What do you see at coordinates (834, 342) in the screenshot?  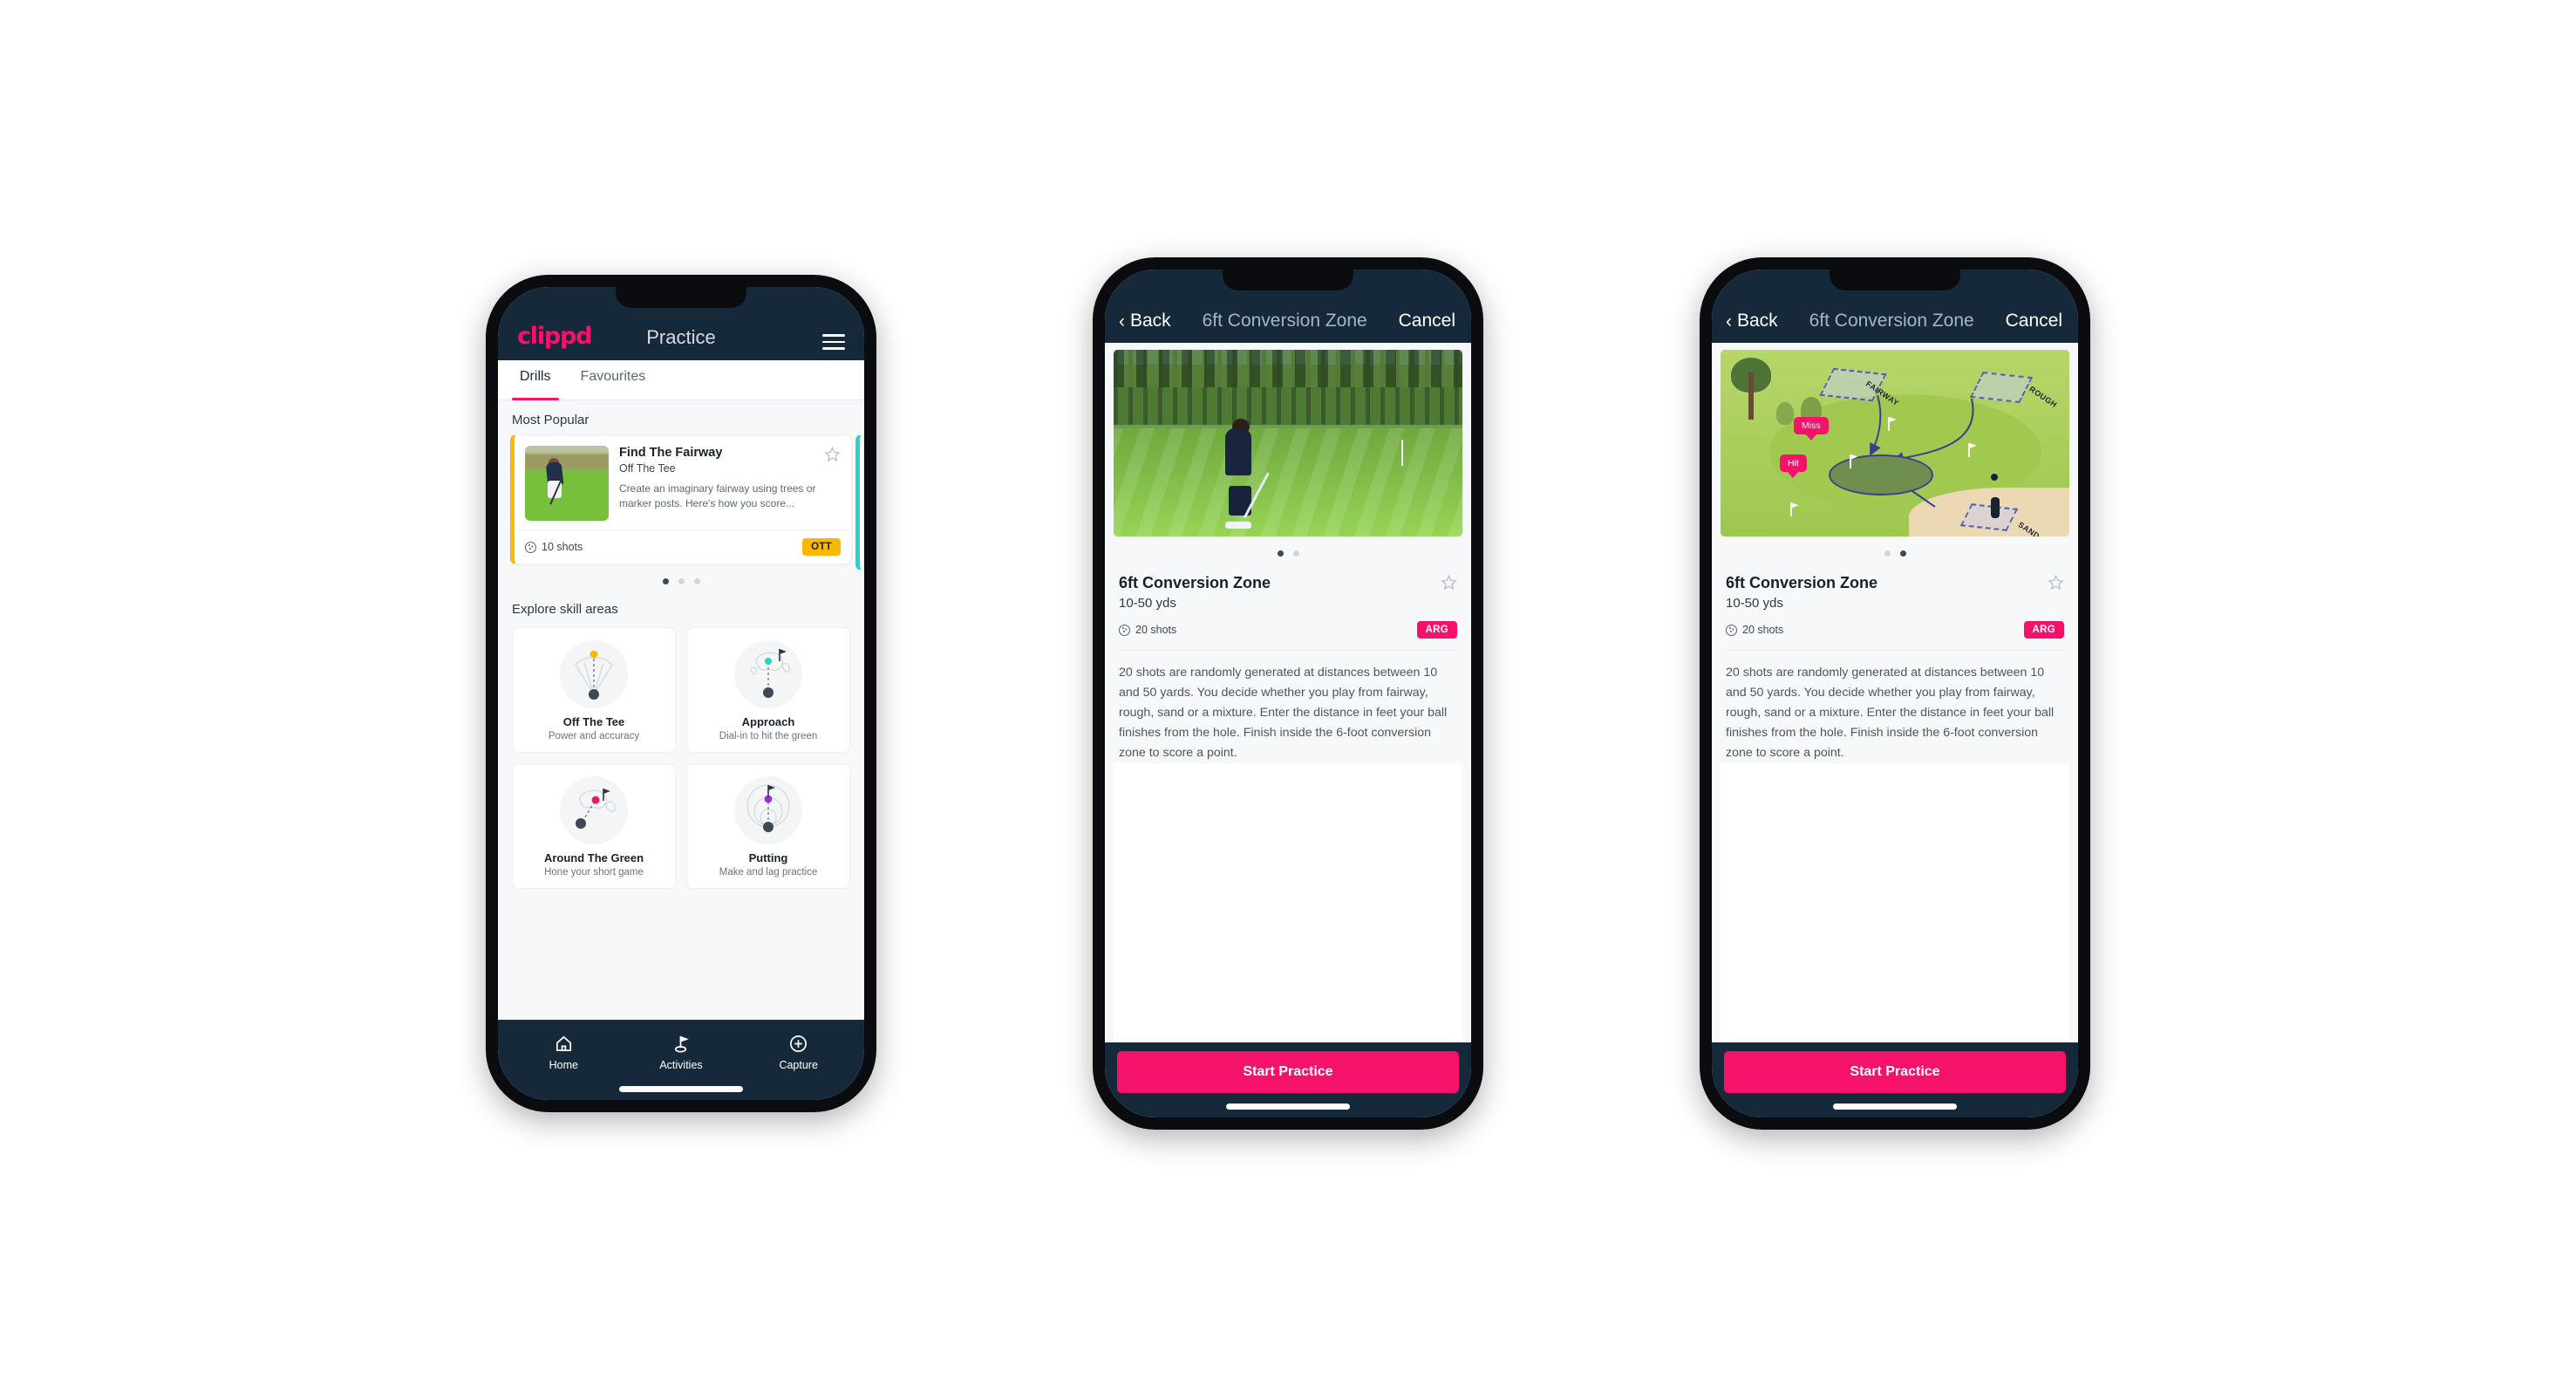 I see `hamburger-icon` at bounding box center [834, 342].